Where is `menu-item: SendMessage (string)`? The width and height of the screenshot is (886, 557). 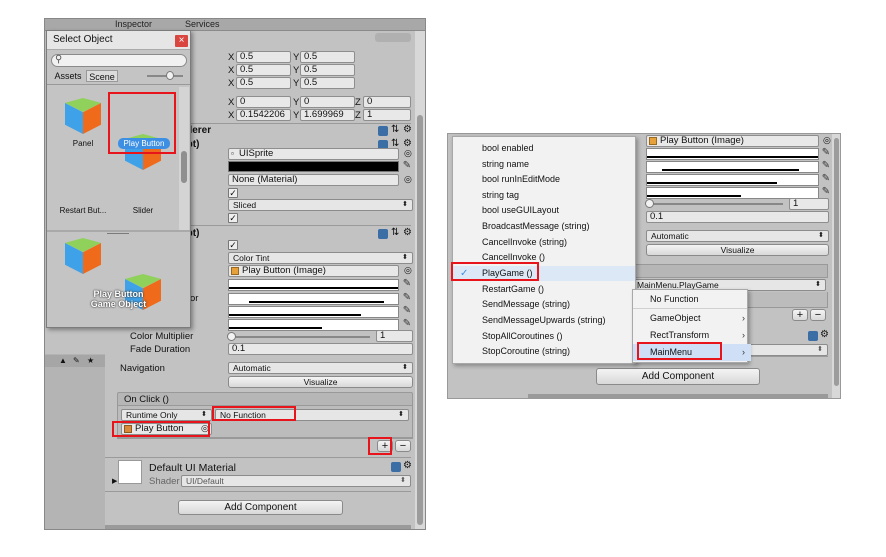
menu-item: SendMessage (string) is located at coordinates (544, 304).